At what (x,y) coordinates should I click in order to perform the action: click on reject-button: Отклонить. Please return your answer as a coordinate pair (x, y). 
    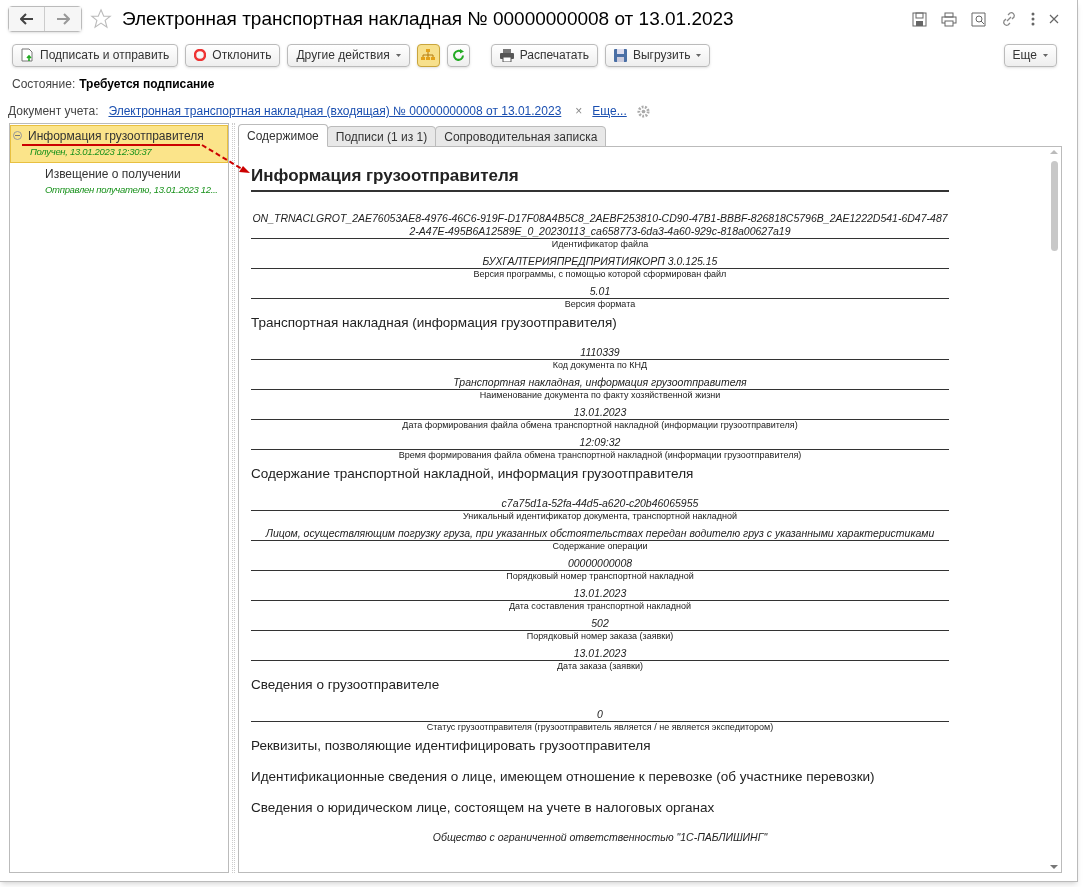
    Looking at the image, I should click on (233, 55).